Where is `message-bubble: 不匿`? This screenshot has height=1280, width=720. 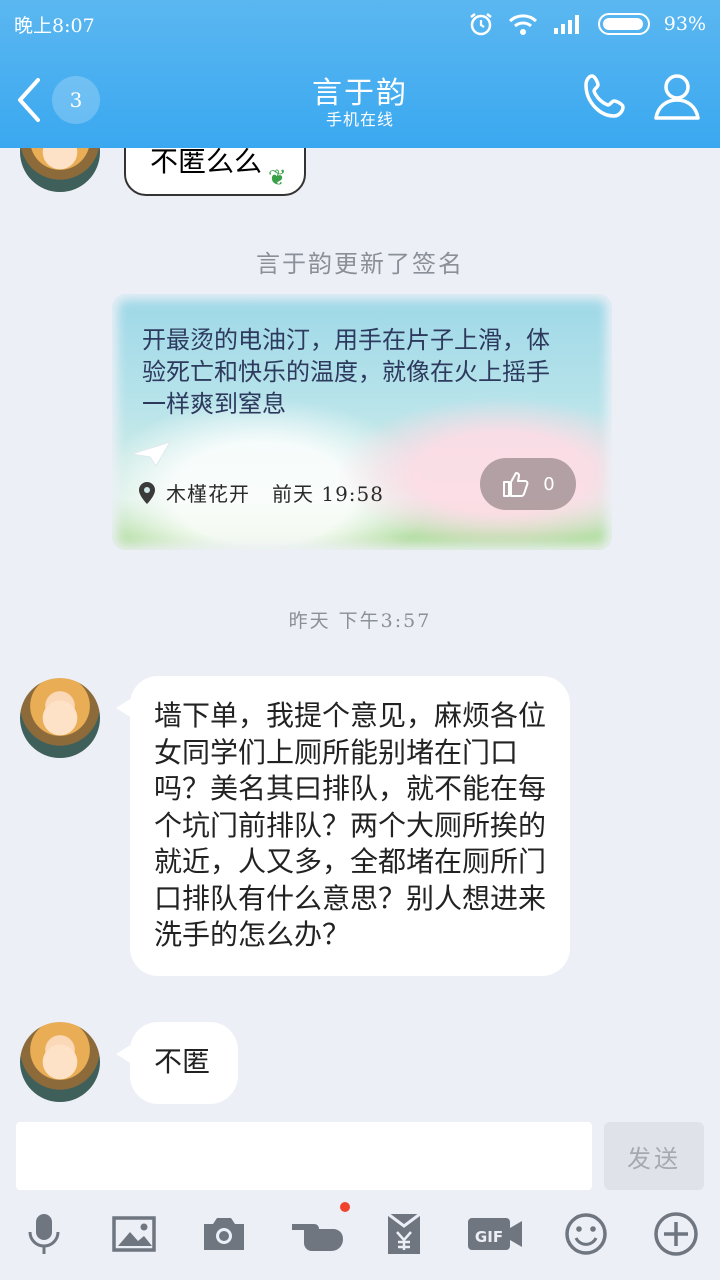 message-bubble: 不匿 is located at coordinates (177, 1063).